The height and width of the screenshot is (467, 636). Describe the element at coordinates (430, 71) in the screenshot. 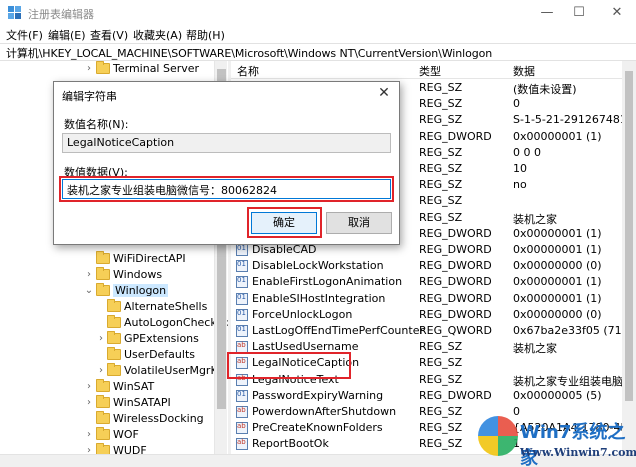

I see `column-header-type: 类型` at that location.